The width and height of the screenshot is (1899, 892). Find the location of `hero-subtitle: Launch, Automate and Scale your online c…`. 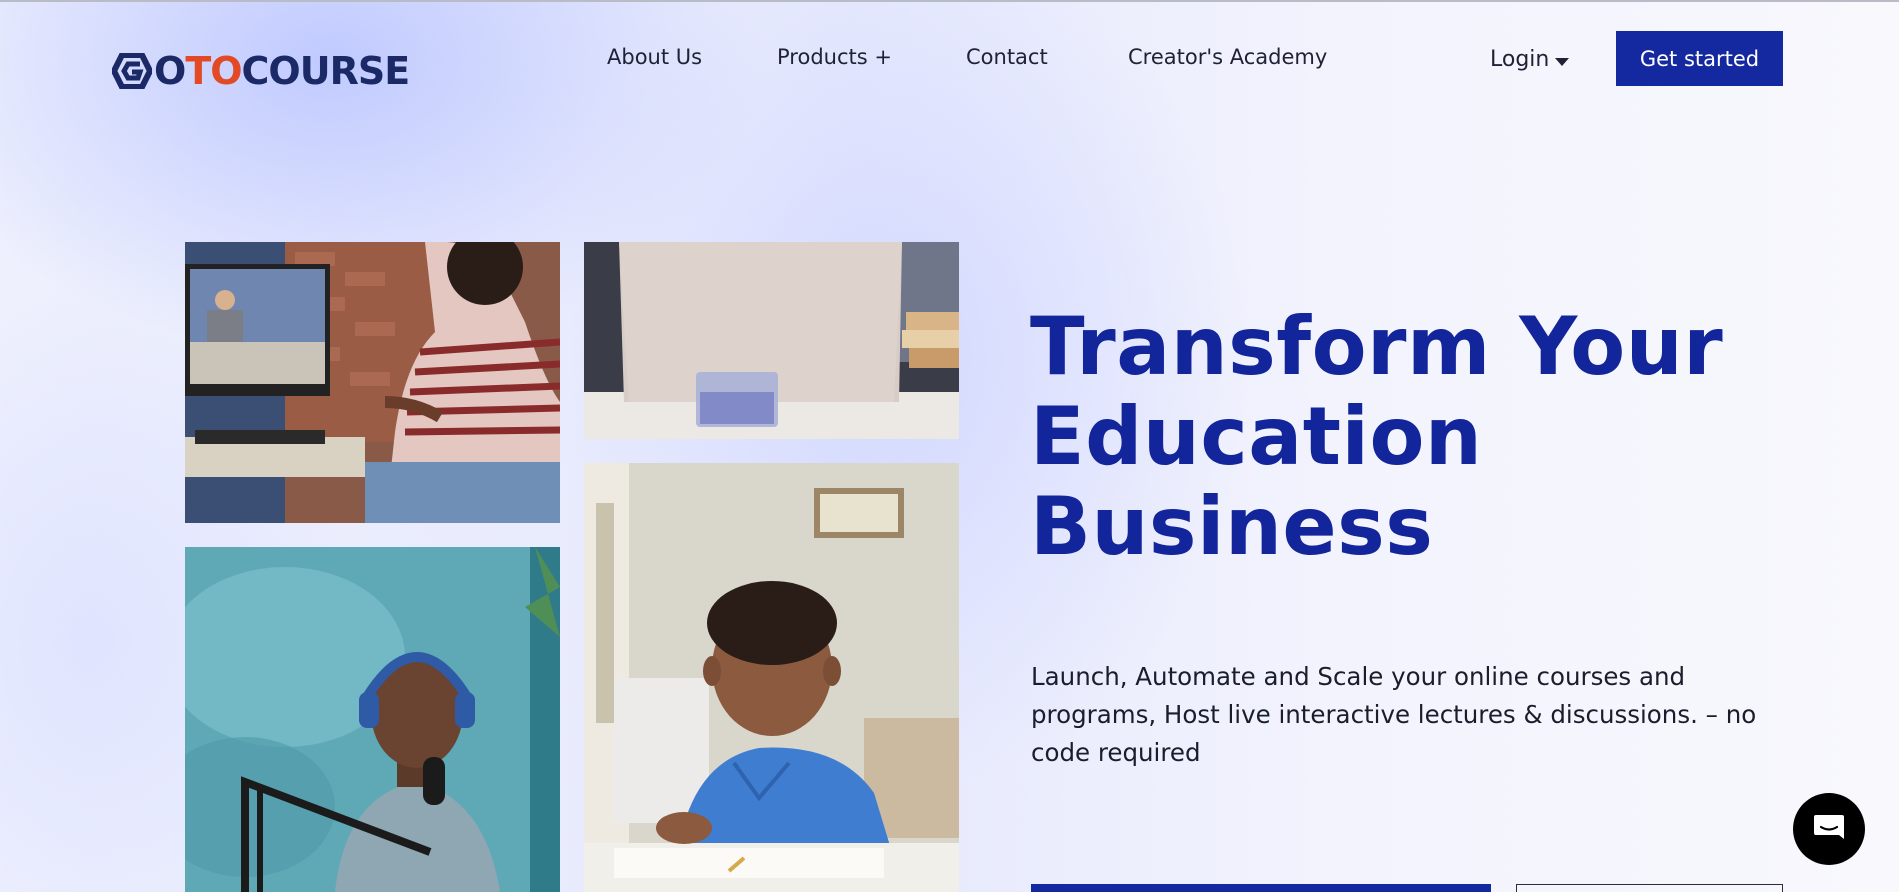

hero-subtitle: Launch, Automate and Scale your online c… is located at coordinates (1394, 714).